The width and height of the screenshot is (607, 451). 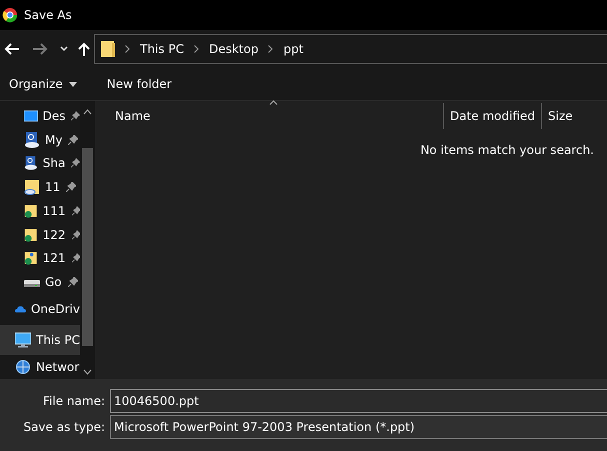 What do you see at coordinates (32, 187) in the screenshot?
I see `folder-cloud-icon` at bounding box center [32, 187].